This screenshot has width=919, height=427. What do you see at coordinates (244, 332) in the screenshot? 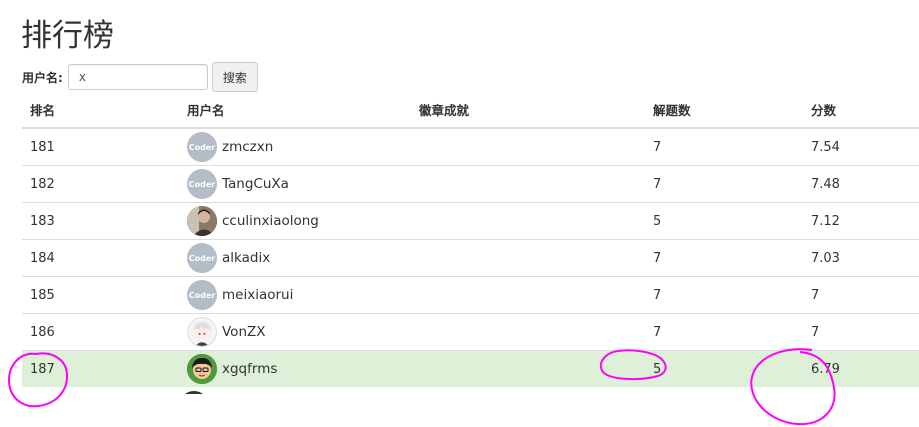
I see `username-link: VonZX` at bounding box center [244, 332].